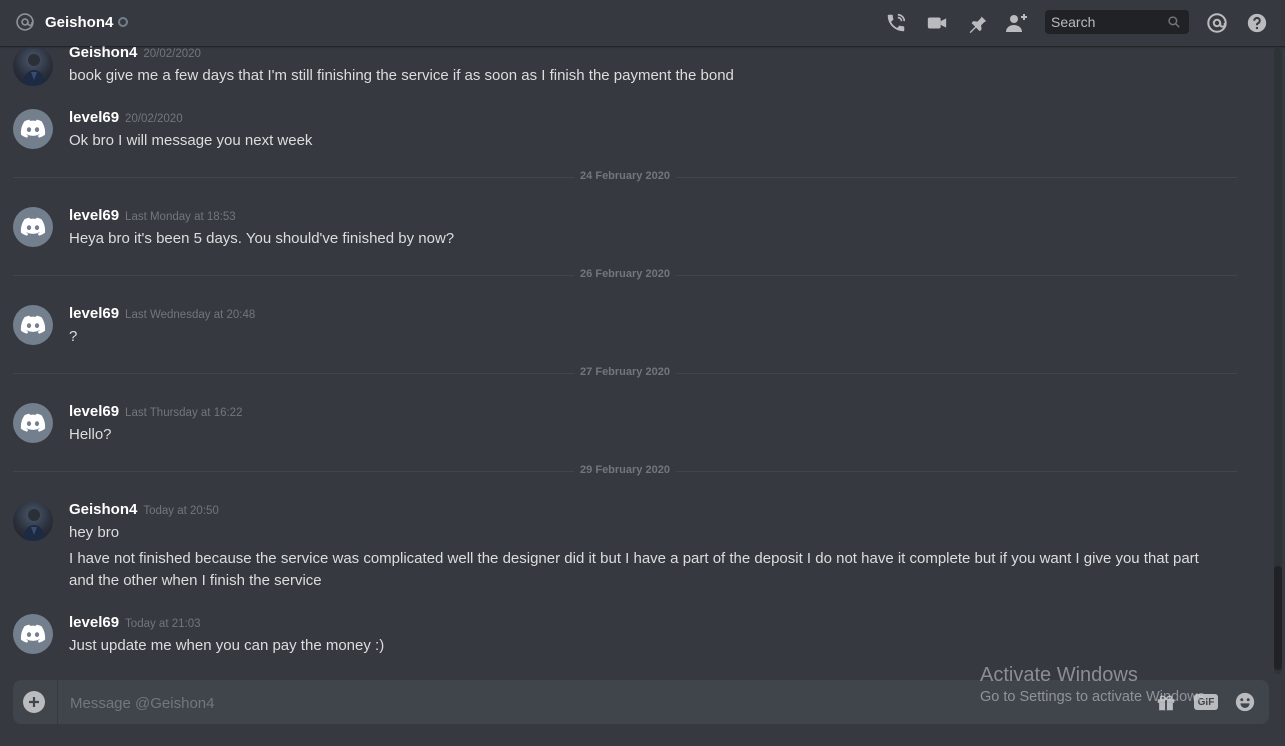 The image size is (1285, 746). I want to click on message-timestamp: Last Wednesday at 20:48, so click(190, 315).